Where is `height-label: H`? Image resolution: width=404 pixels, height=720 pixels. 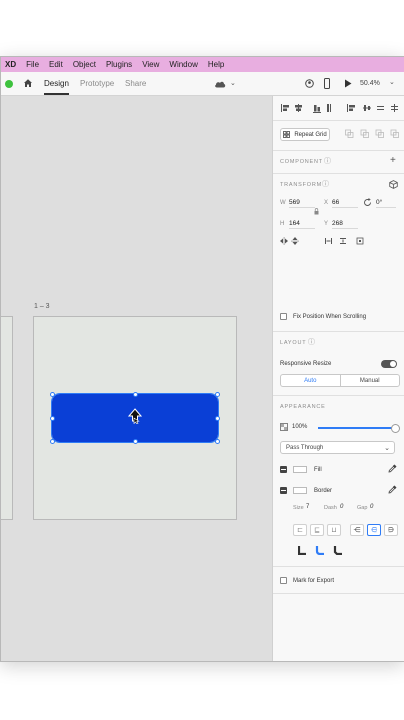
height-label: H is located at coordinates (282, 224).